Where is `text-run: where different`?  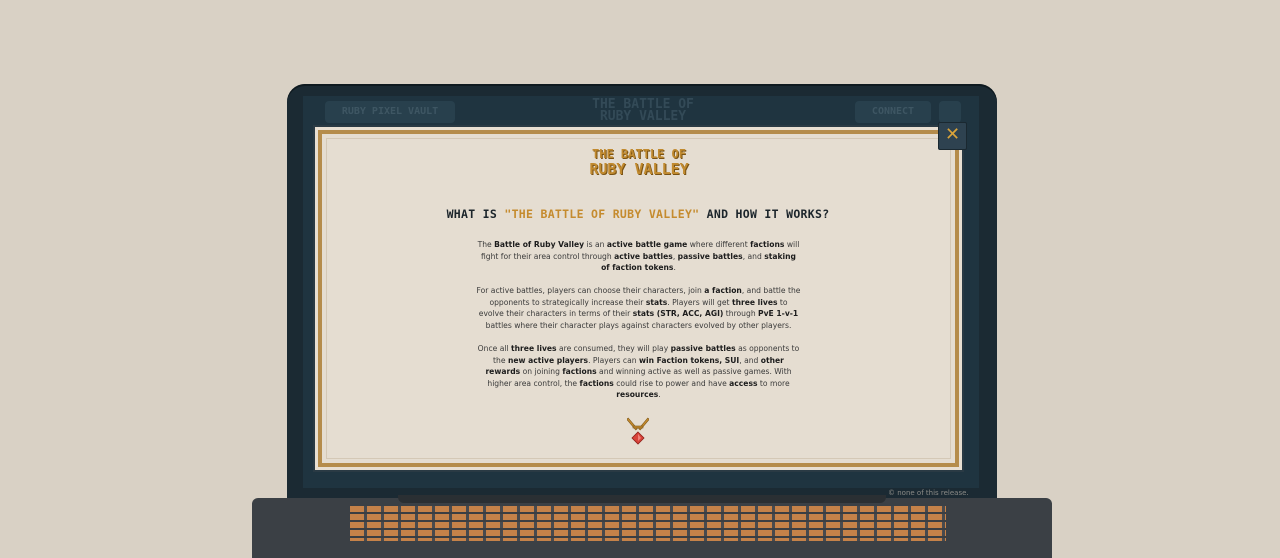 text-run: where different is located at coordinates (719, 244).